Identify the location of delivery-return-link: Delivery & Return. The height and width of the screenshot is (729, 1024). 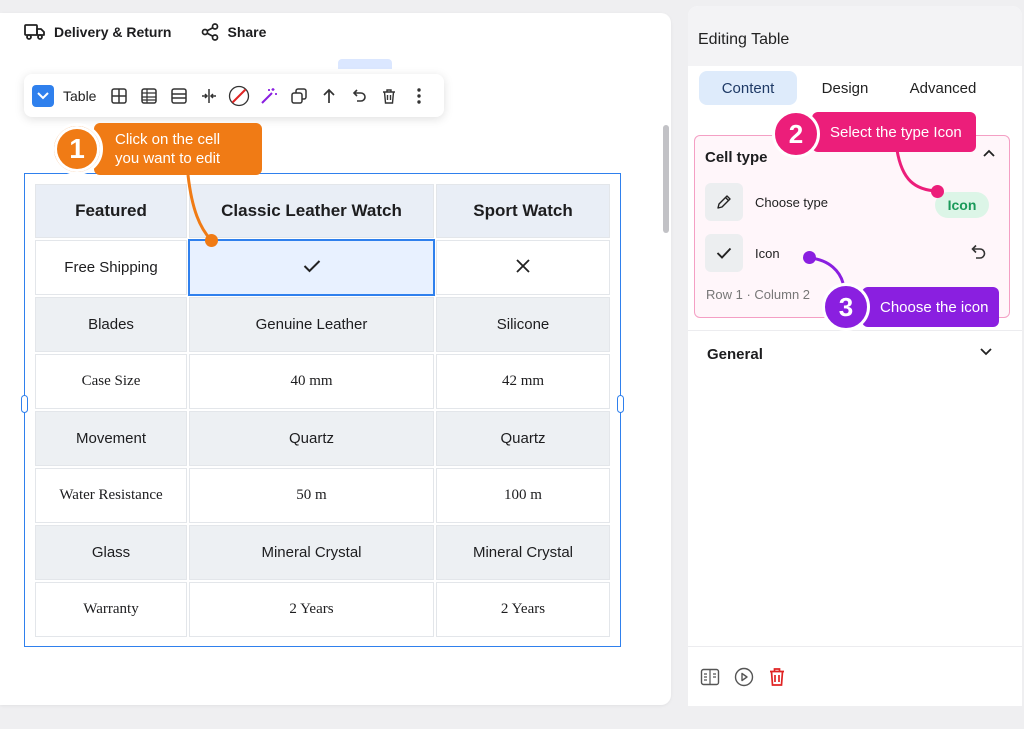
(97, 32).